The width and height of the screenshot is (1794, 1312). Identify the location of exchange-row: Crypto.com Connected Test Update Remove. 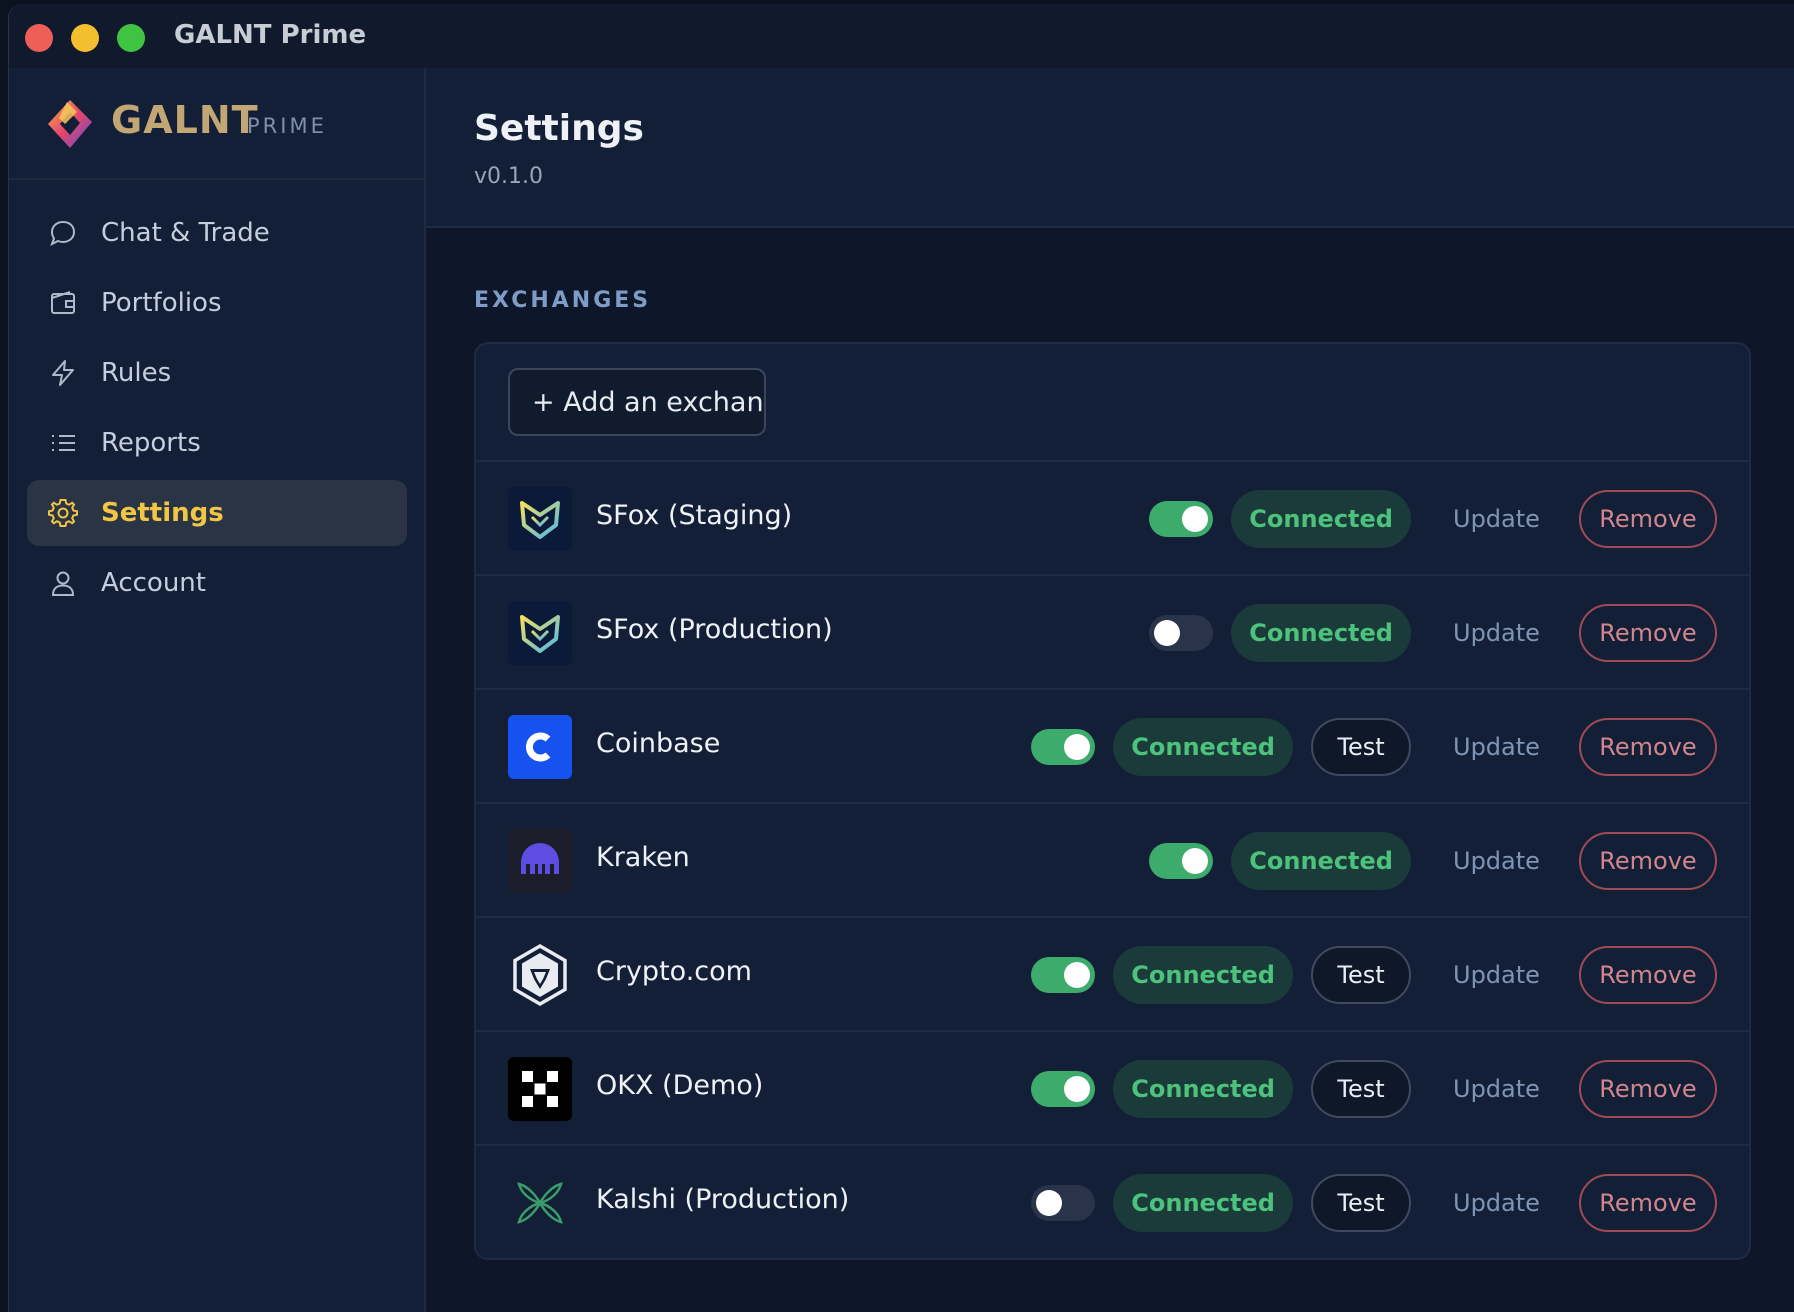
(1112, 975).